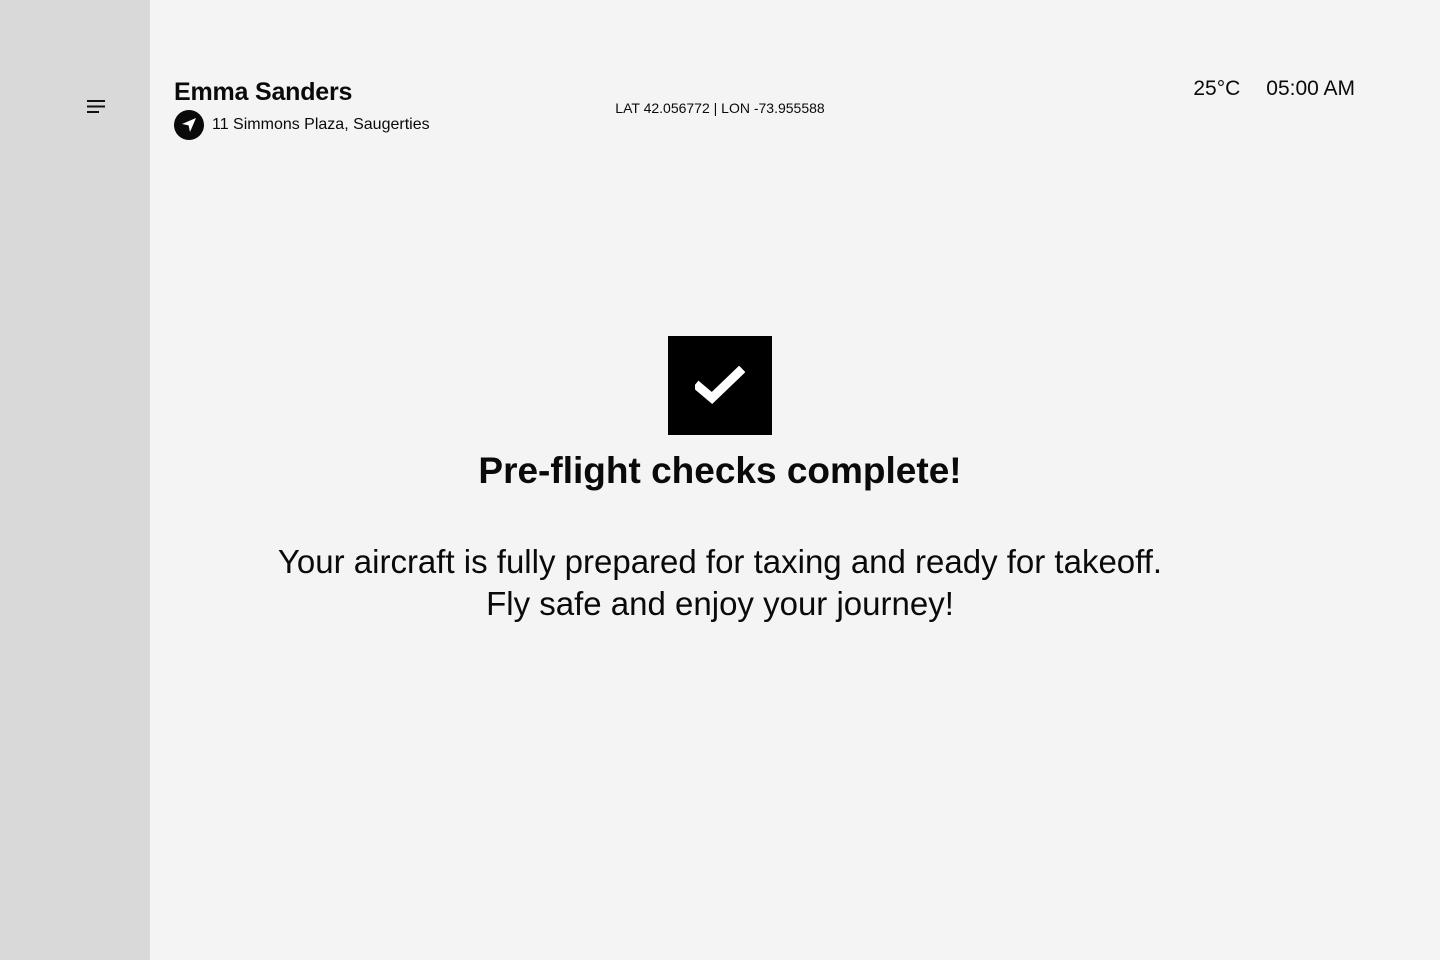 This screenshot has height=960, width=1440. Describe the element at coordinates (75, 480) in the screenshot. I see `sidebar` at that location.